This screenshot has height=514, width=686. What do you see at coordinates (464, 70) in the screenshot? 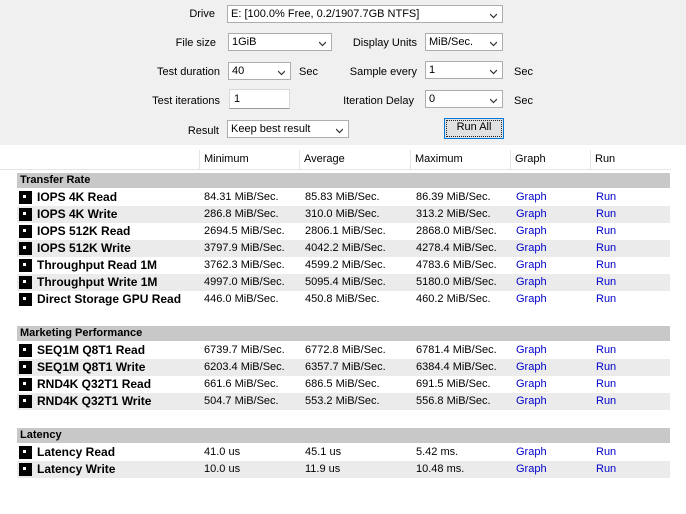
I see `sample-every-select: 1` at bounding box center [464, 70].